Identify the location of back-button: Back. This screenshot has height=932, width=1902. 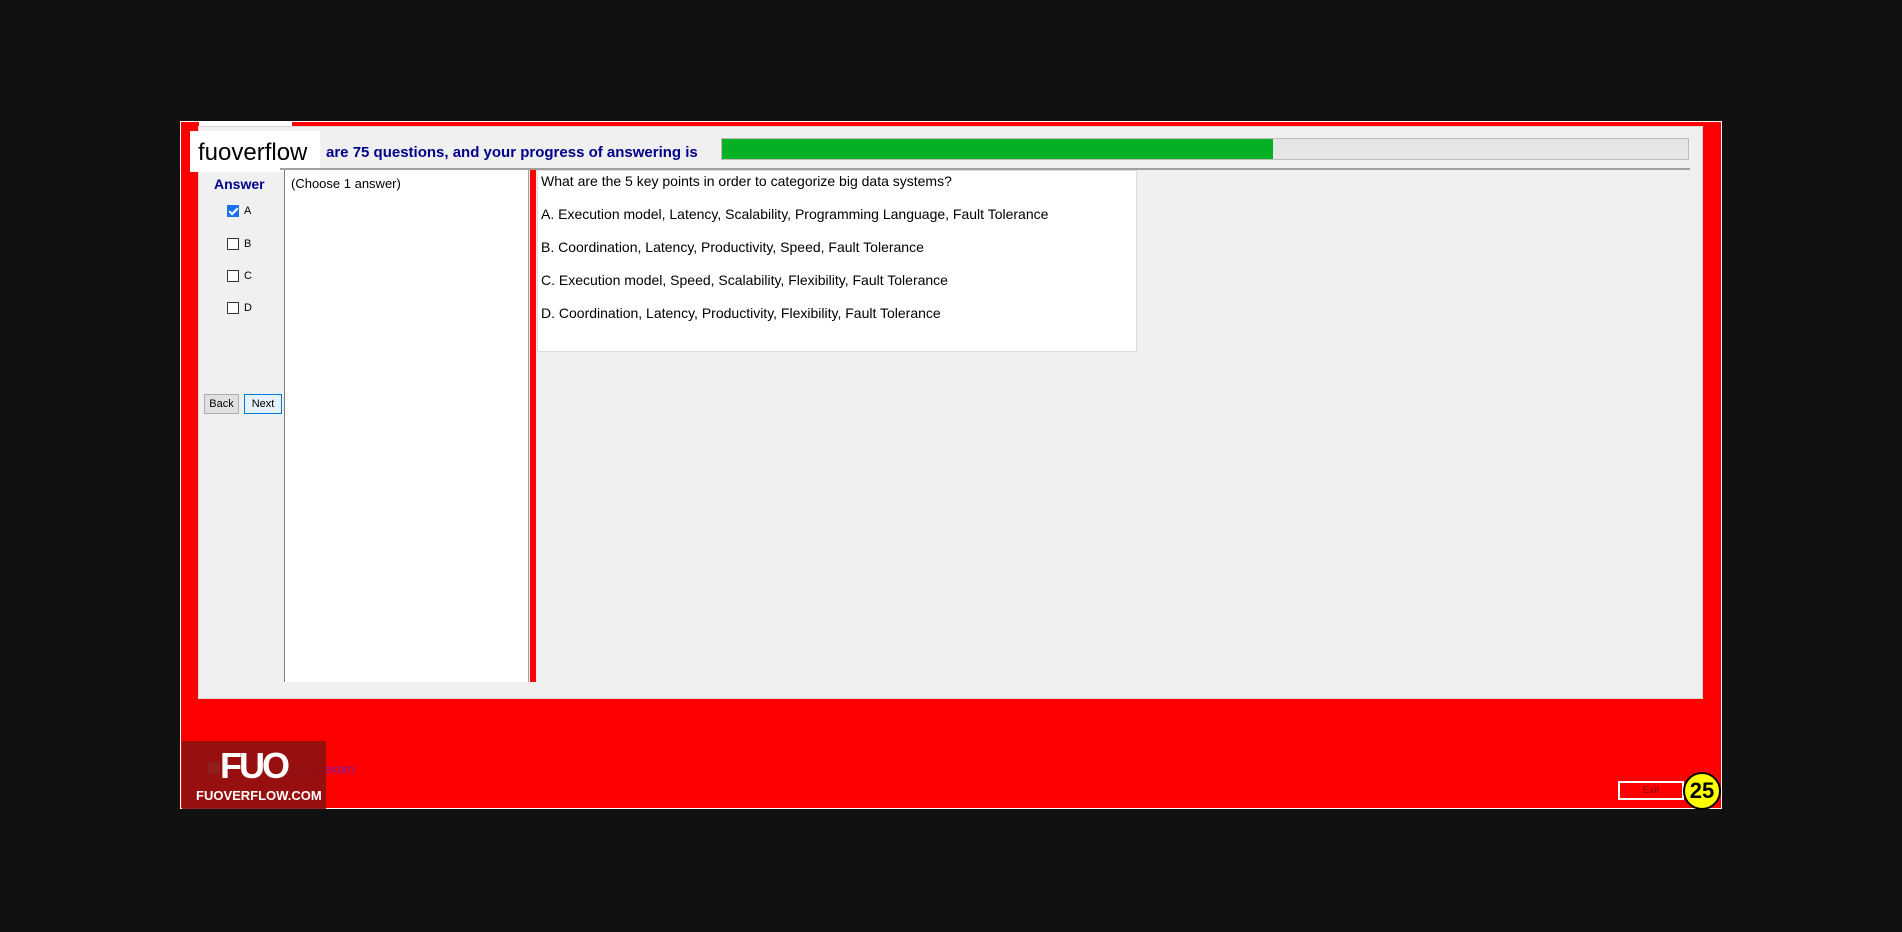
(221, 404).